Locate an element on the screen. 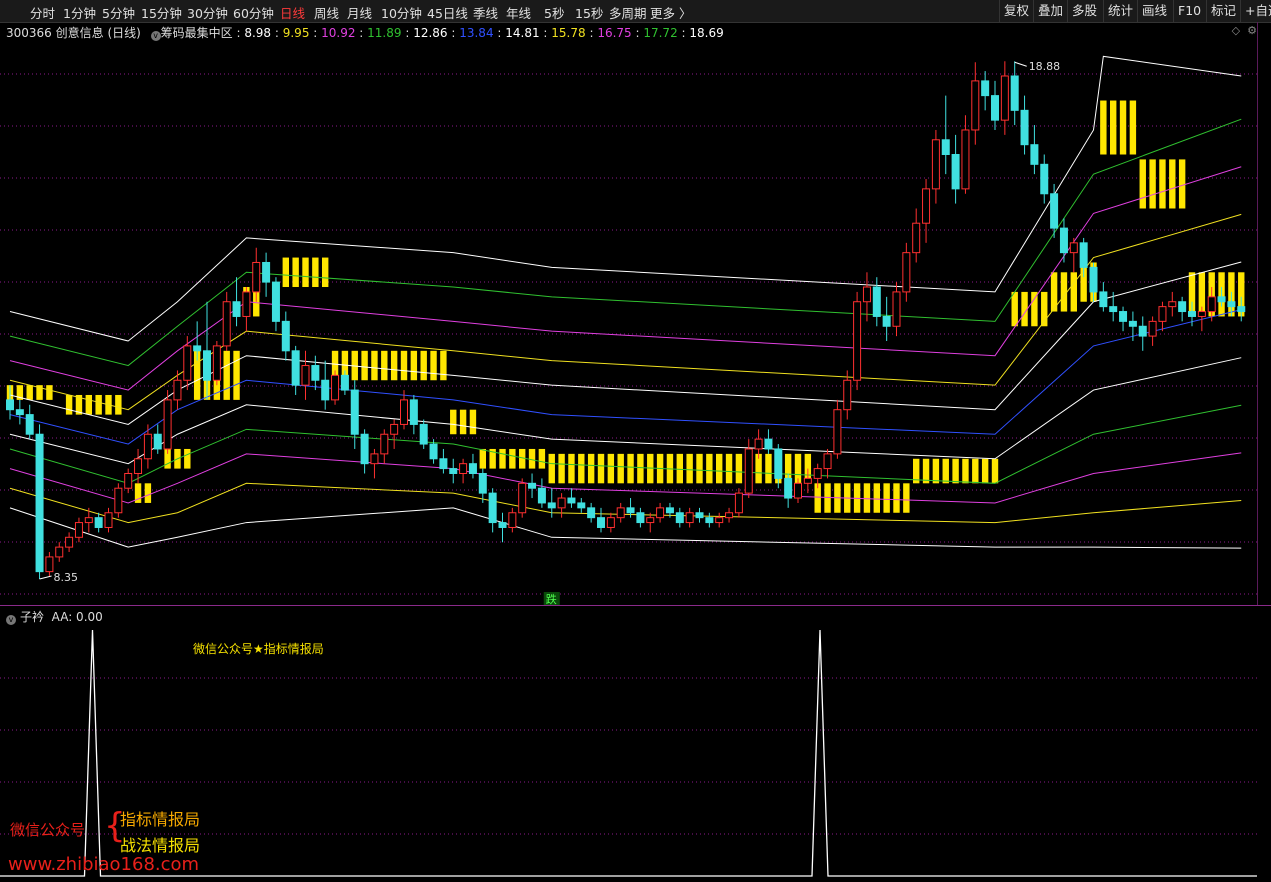 The width and height of the screenshot is (1271, 882). period-tab-16: 更多 〉 is located at coordinates (670, 12).